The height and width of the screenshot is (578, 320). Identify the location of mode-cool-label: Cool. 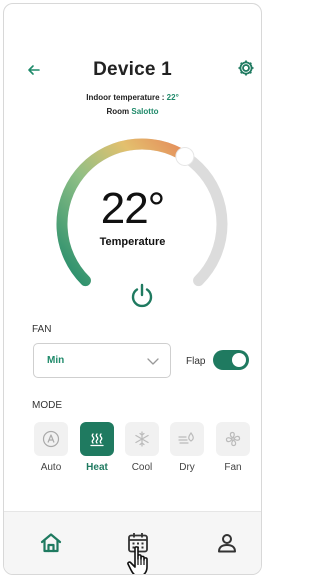
(142, 467).